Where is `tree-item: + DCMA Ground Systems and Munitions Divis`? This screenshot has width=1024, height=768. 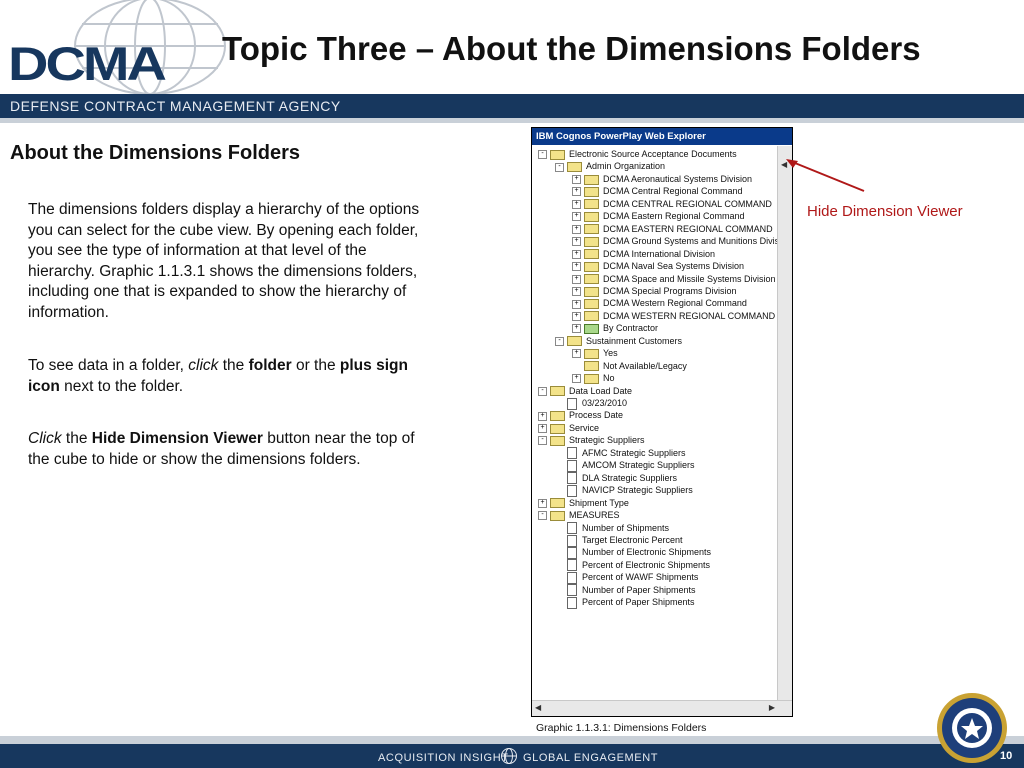 tree-item: + DCMA Ground Systems and Munitions Divis is located at coordinates (675, 241).